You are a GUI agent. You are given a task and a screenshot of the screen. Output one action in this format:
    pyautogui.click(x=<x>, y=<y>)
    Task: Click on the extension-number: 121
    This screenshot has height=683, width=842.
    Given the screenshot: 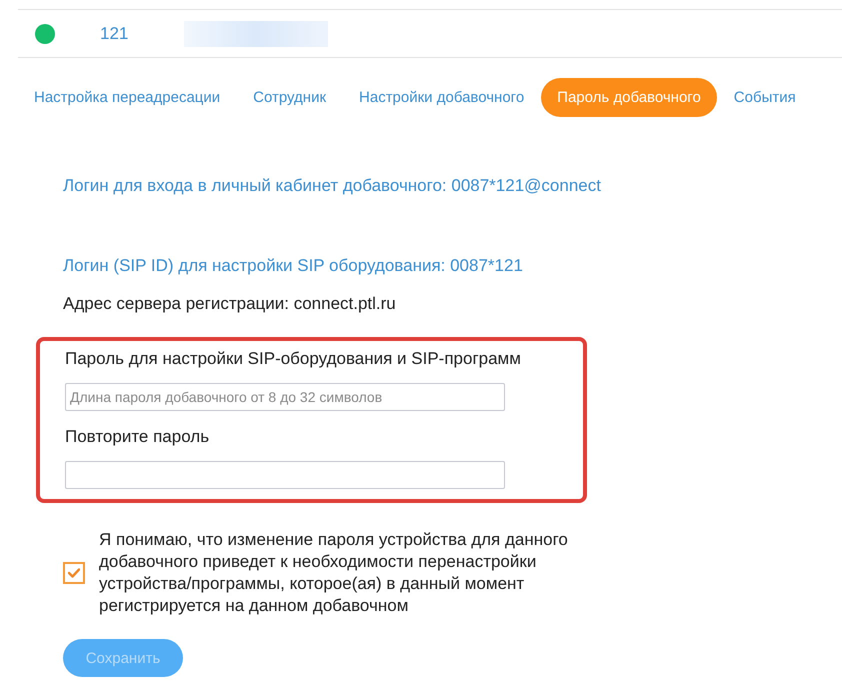 What is the action you would take?
    pyautogui.click(x=114, y=34)
    